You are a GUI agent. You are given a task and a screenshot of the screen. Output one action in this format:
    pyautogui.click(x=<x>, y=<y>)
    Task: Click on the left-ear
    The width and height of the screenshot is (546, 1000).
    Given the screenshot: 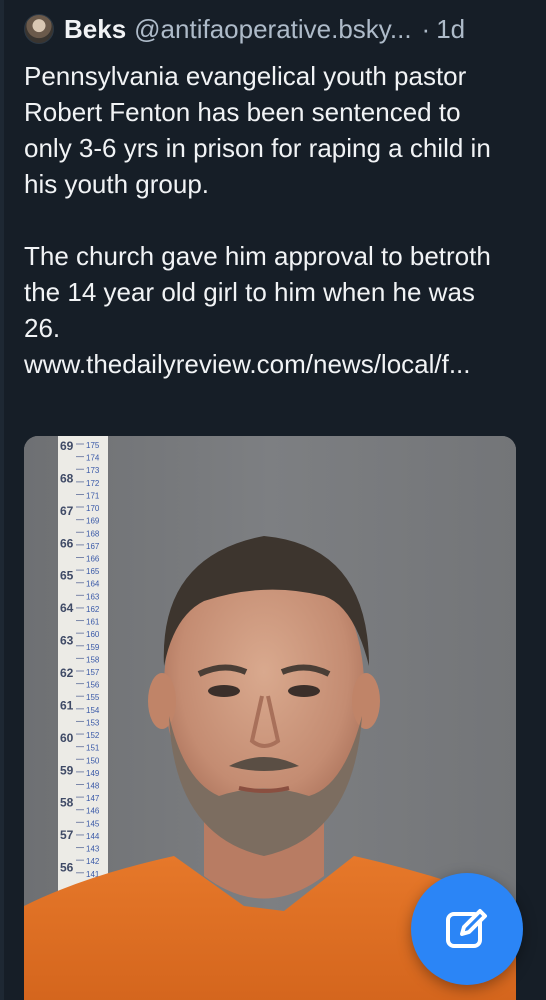 What is the action you would take?
    pyautogui.click(x=162, y=701)
    